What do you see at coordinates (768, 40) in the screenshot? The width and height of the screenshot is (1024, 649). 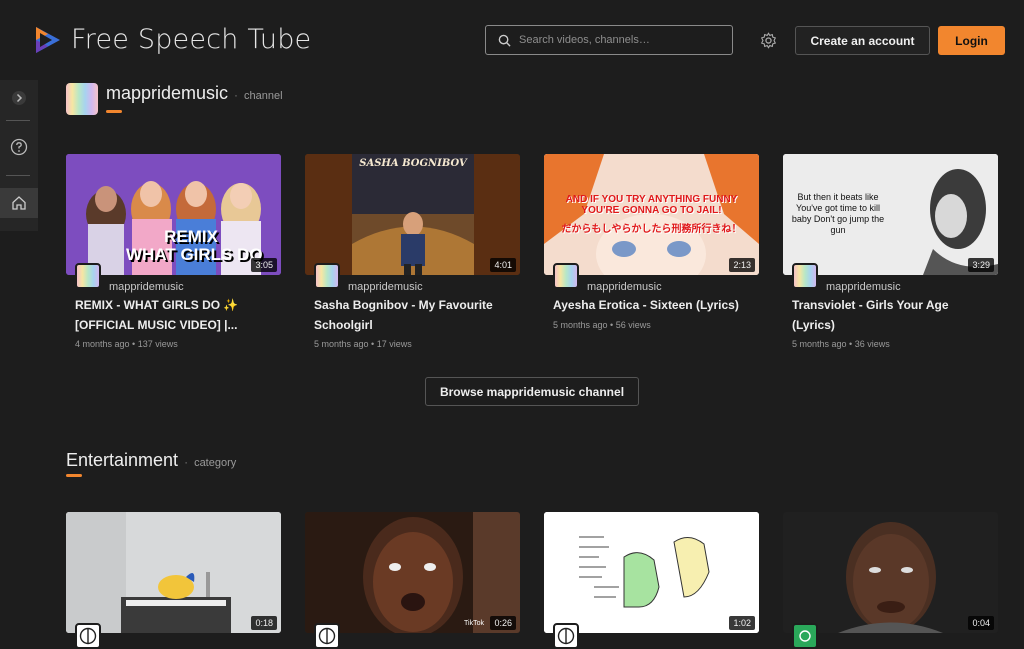 I see `gear-icon` at bounding box center [768, 40].